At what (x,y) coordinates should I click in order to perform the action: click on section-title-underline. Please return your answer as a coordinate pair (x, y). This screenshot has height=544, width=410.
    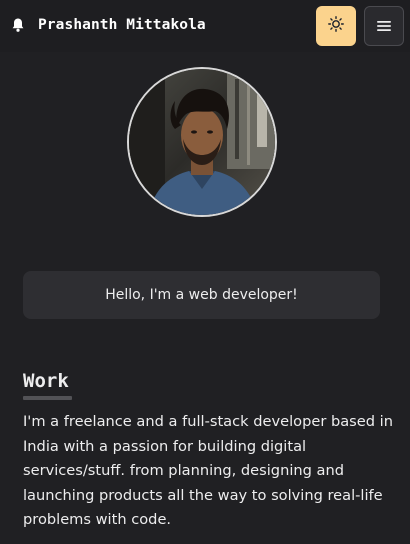
    Looking at the image, I should click on (47, 398).